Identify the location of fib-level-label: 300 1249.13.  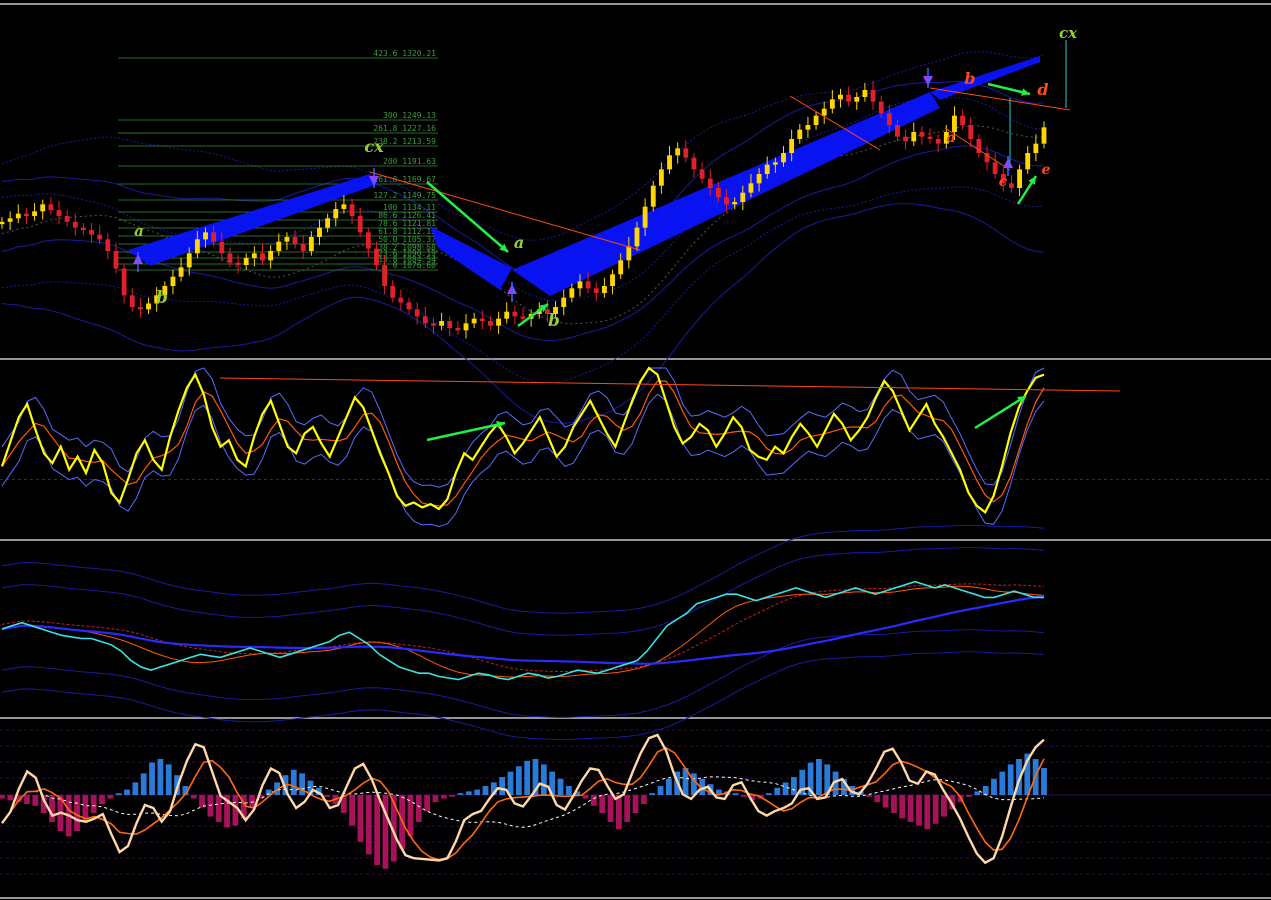
(409, 115).